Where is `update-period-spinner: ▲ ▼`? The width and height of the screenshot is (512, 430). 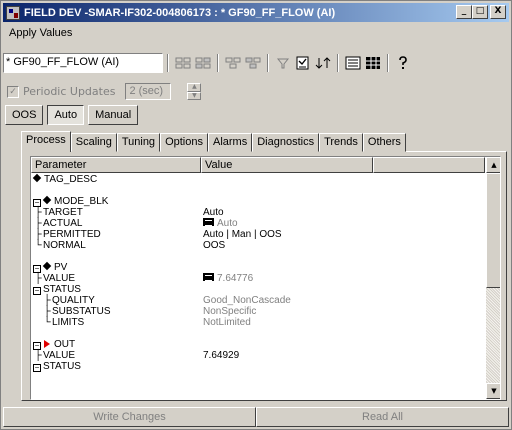 update-period-spinner: ▲ ▼ is located at coordinates (194, 91).